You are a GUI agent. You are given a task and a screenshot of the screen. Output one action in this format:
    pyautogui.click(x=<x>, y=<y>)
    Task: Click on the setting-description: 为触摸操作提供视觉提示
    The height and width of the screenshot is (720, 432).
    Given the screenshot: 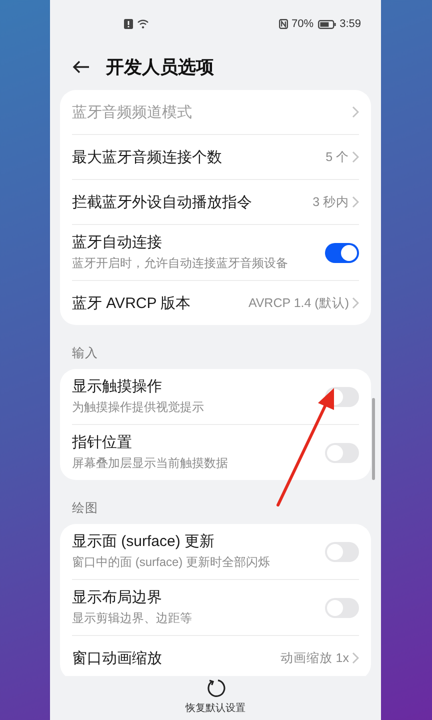 What is the action you would take?
    pyautogui.click(x=138, y=407)
    